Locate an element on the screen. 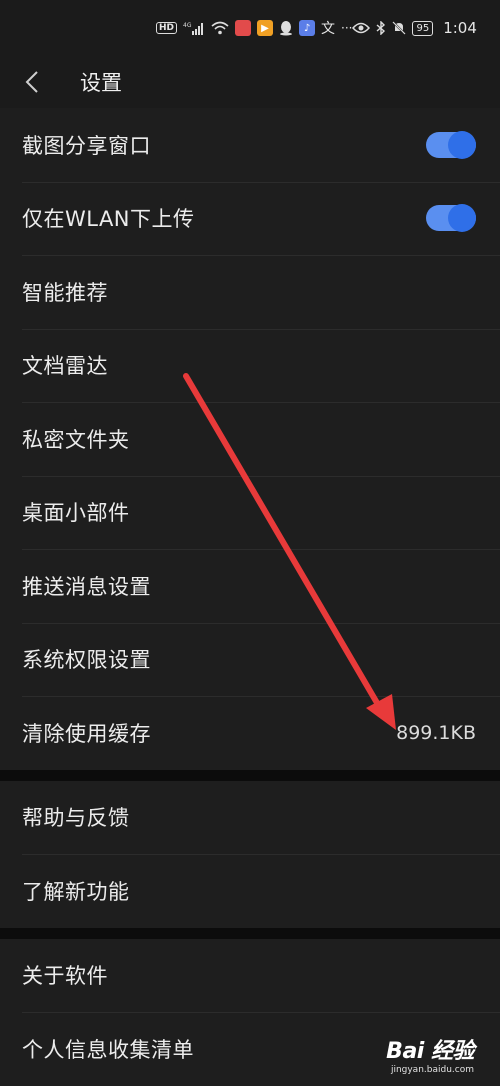  clock: 1:04 is located at coordinates (460, 28).